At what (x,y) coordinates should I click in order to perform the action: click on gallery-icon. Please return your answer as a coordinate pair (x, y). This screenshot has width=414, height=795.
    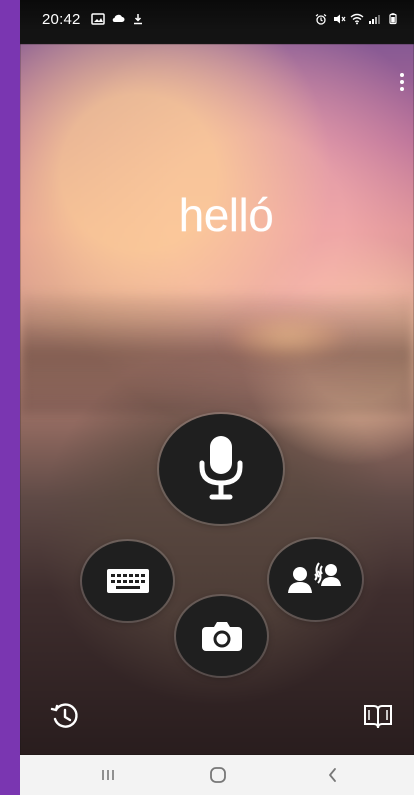
    Looking at the image, I should click on (98, 19).